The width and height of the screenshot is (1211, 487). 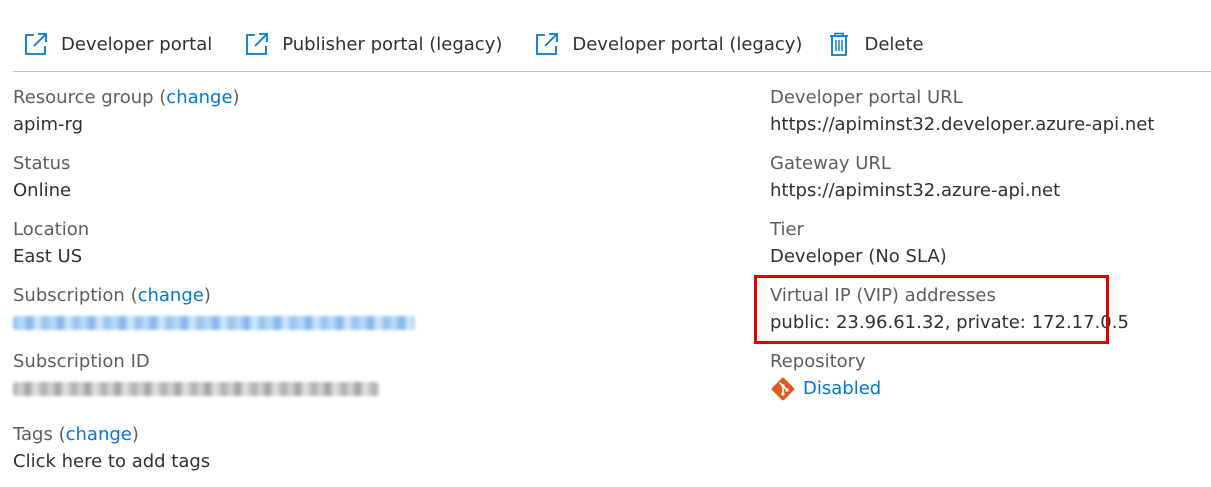 What do you see at coordinates (363, 461) in the screenshot?
I see `add-tags-link: Click here to add tags` at bounding box center [363, 461].